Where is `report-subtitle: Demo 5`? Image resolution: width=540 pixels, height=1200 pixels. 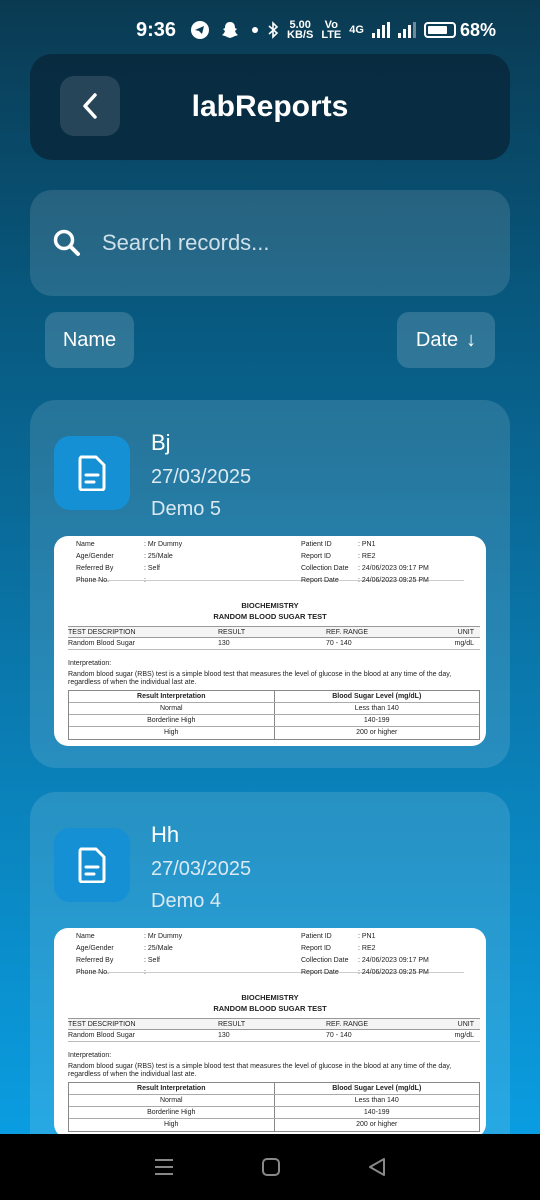 report-subtitle: Demo 5 is located at coordinates (186, 509).